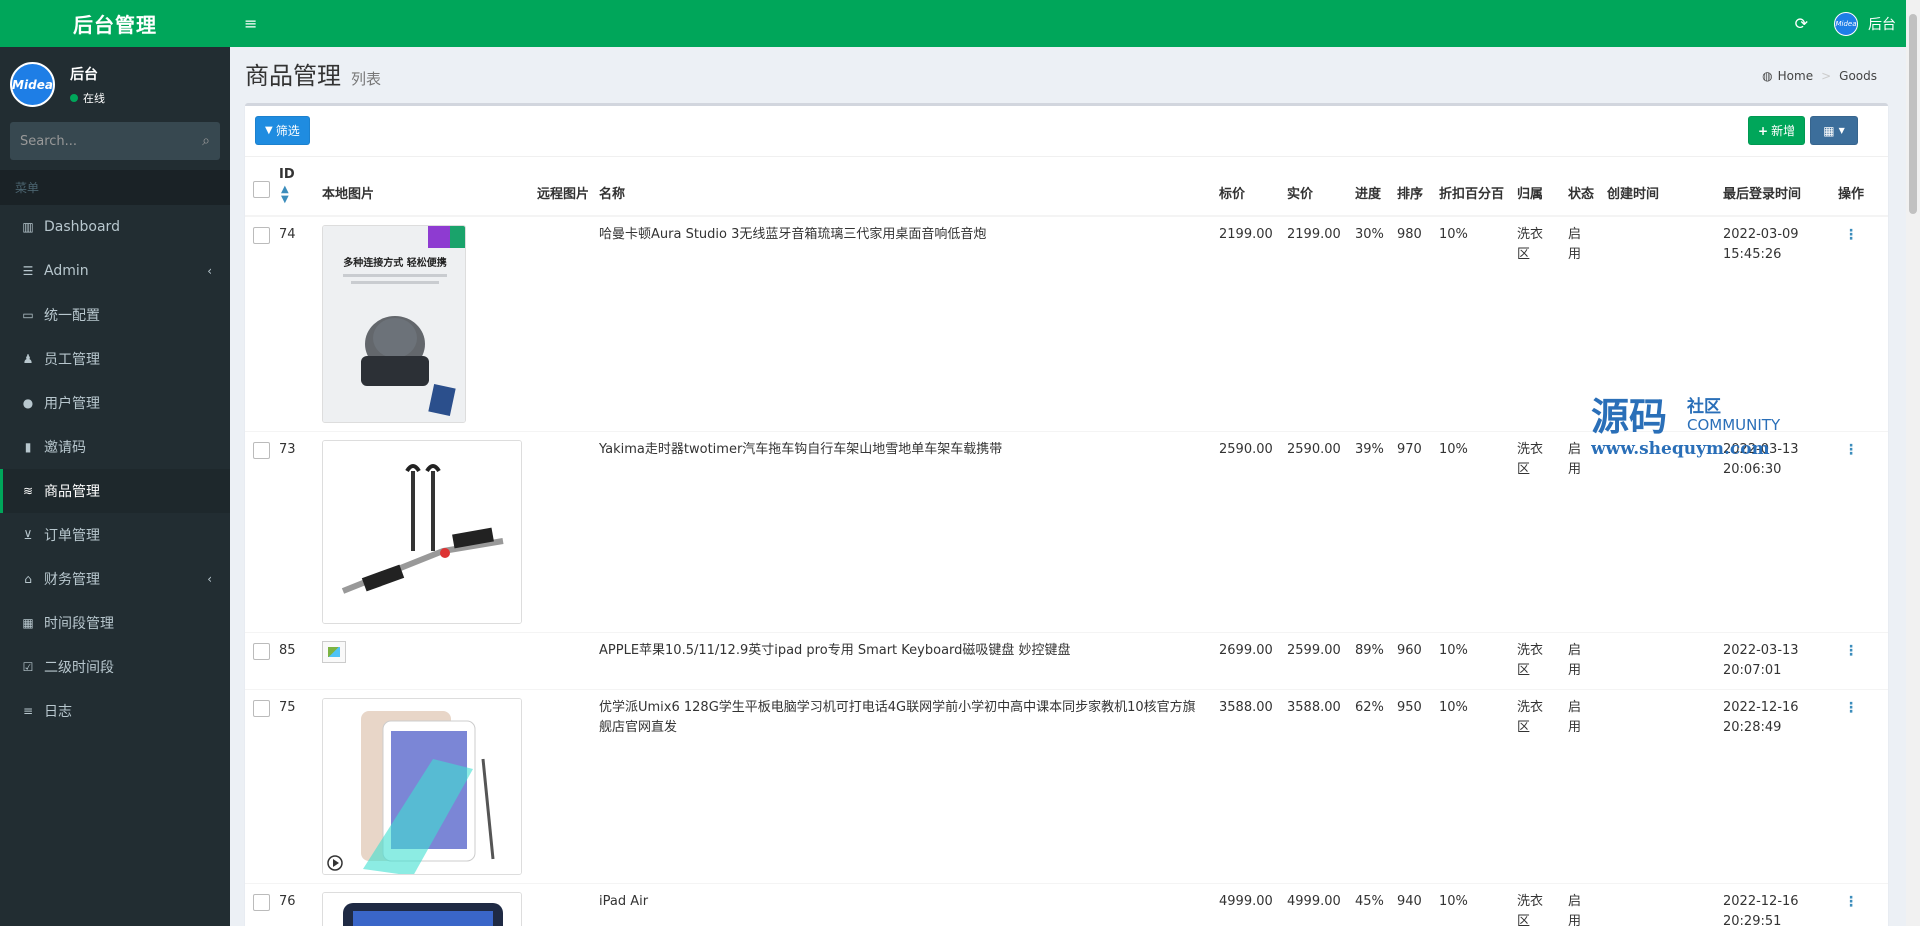  I want to click on sidebar-item-6: ≋ 商品管理, so click(115, 491).